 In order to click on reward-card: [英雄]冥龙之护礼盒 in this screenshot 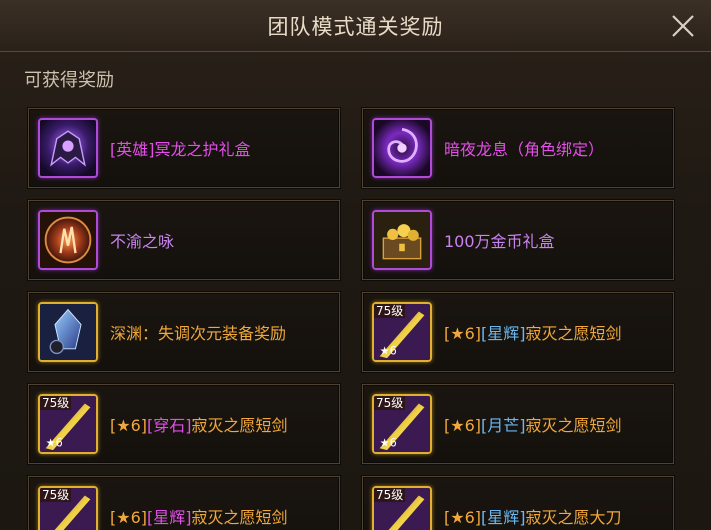, I will do `click(184, 148)`.